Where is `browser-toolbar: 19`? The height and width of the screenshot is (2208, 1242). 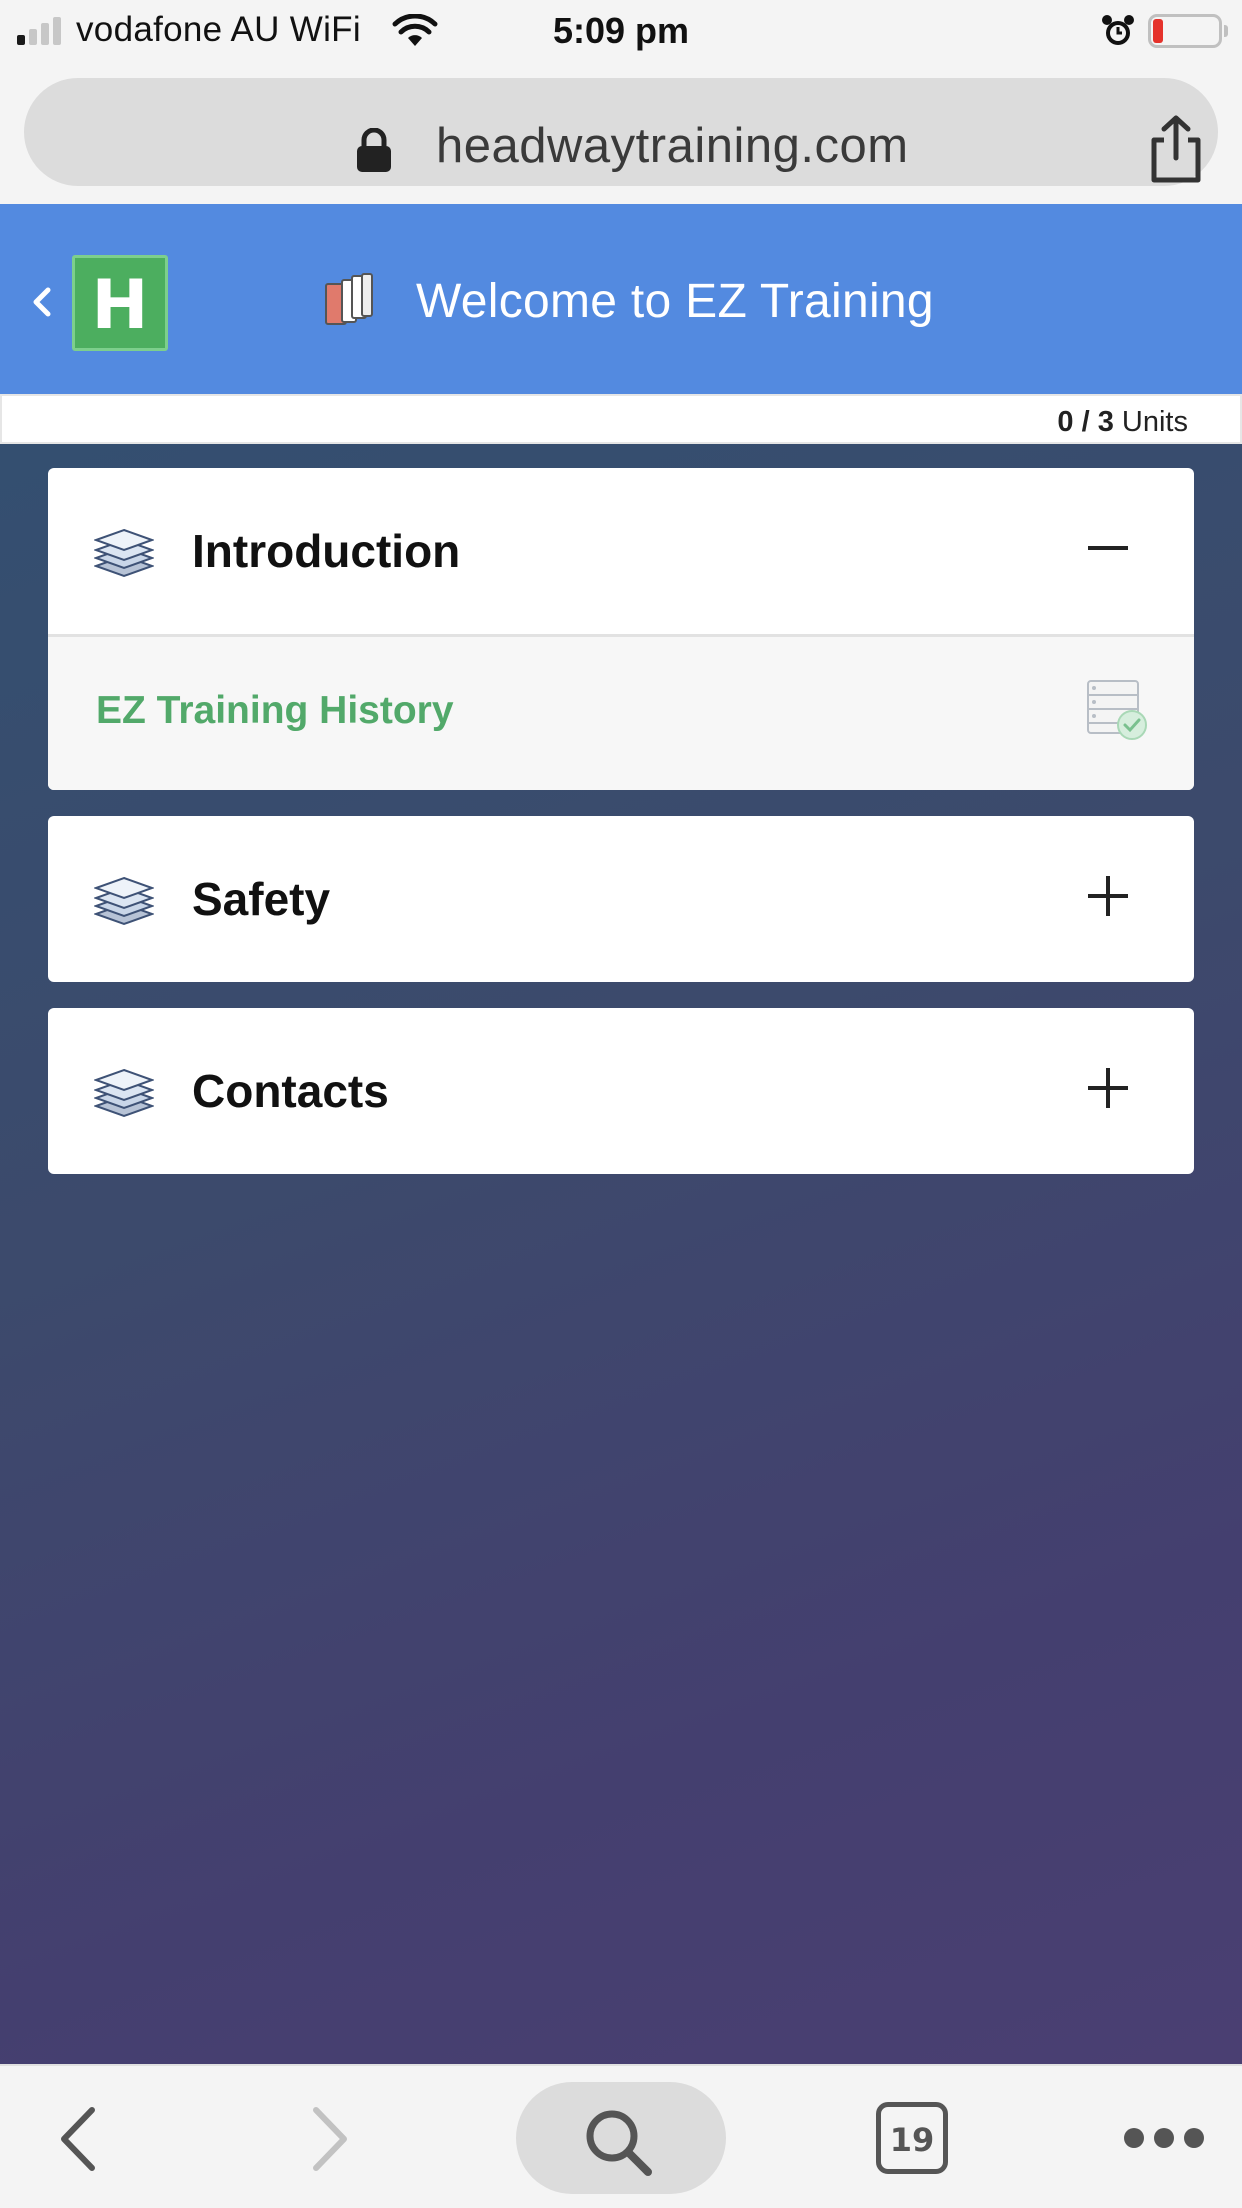 browser-toolbar: 19 is located at coordinates (621, 2136).